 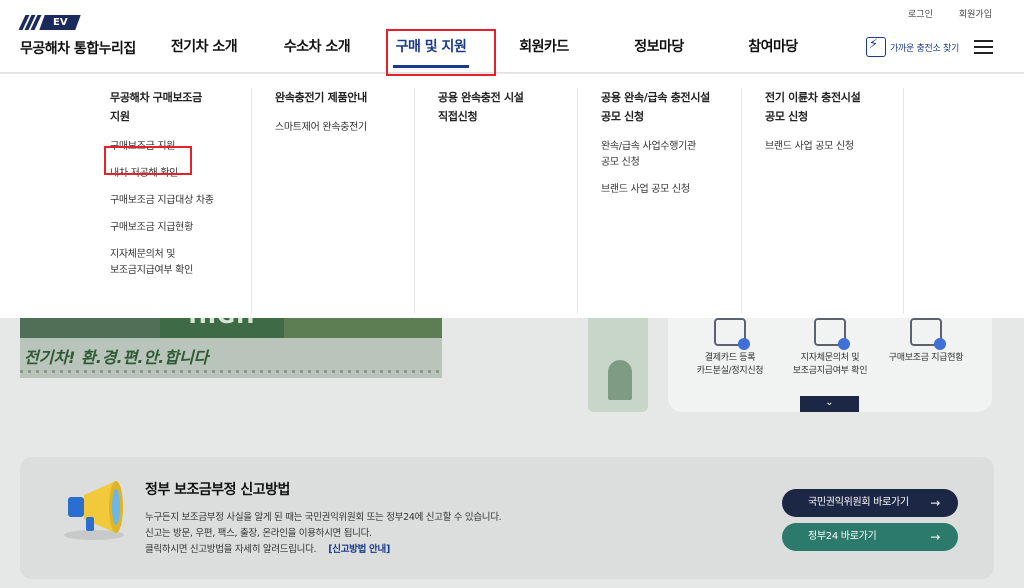 I want to click on nav-purchase-support: 구매 및 지원, so click(x=431, y=50).